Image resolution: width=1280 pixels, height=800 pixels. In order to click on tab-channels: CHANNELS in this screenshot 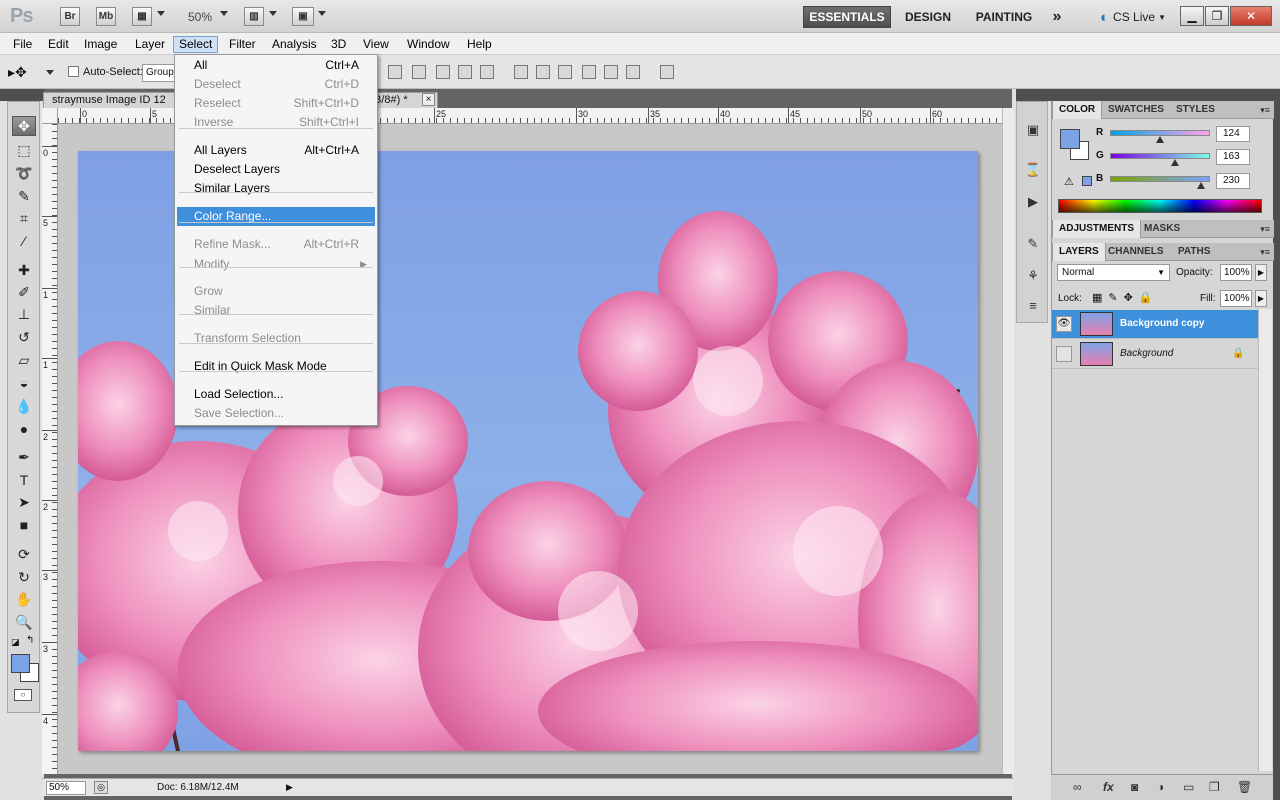, I will do `click(1136, 252)`.